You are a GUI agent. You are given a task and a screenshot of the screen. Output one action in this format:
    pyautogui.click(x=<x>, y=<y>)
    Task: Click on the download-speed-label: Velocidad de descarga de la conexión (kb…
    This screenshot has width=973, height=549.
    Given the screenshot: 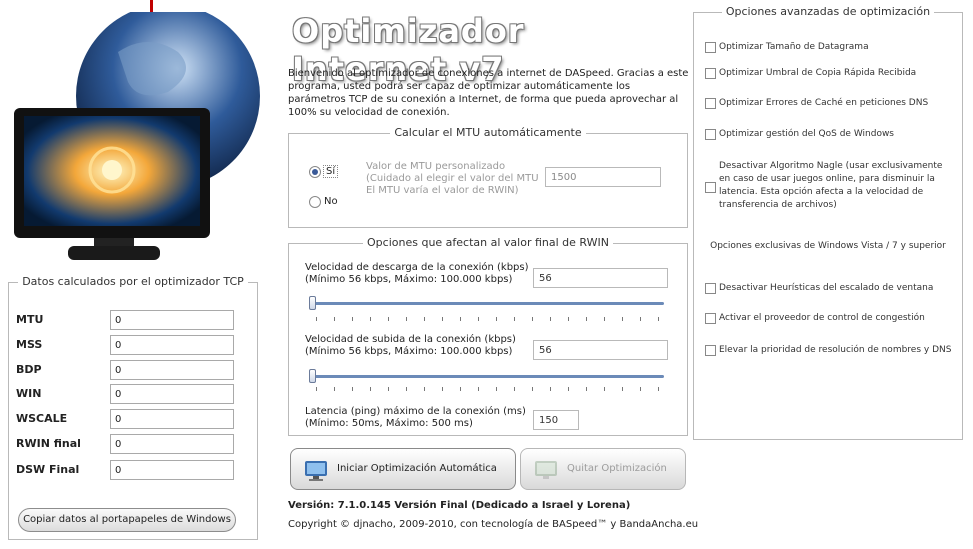 What is the action you would take?
    pyautogui.click(x=417, y=273)
    